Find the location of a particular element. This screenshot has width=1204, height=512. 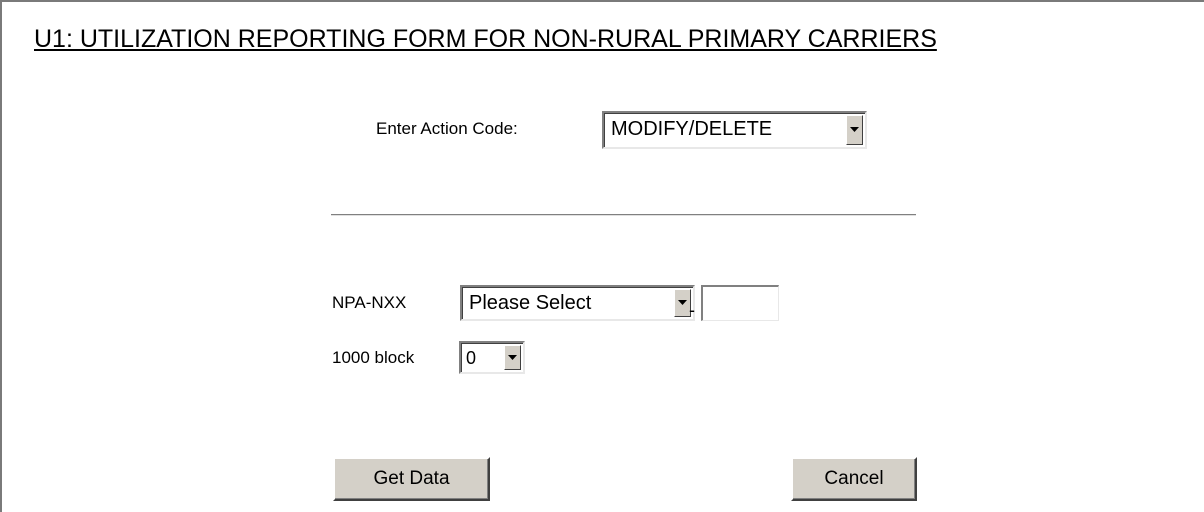

get-data-button: Get Data is located at coordinates (411, 479).